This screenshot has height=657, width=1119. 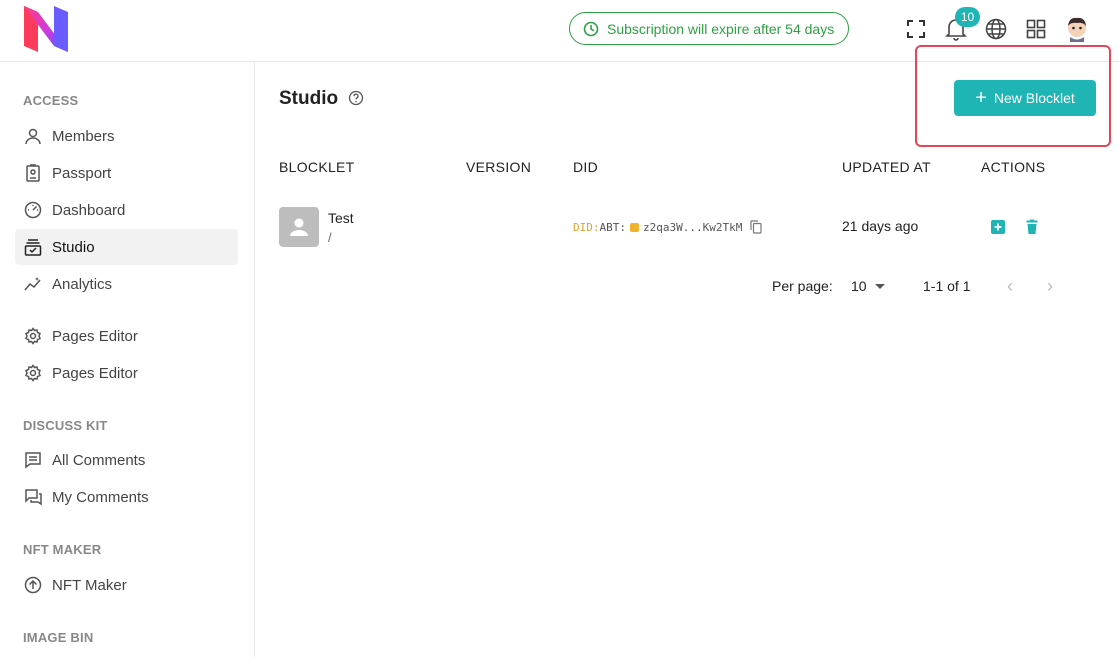 I want to click on column-header-actions: ACTIONS, so click(x=1013, y=167).